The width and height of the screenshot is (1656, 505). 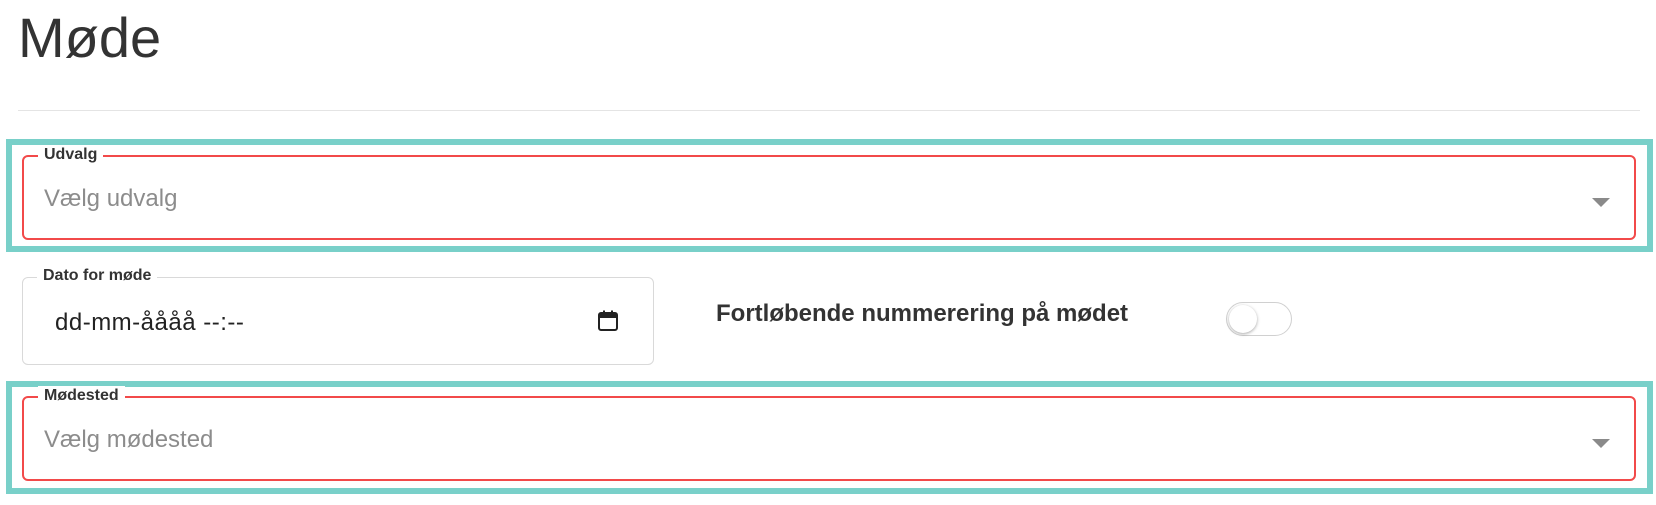 I want to click on calendar-icon, so click(x=608, y=321).